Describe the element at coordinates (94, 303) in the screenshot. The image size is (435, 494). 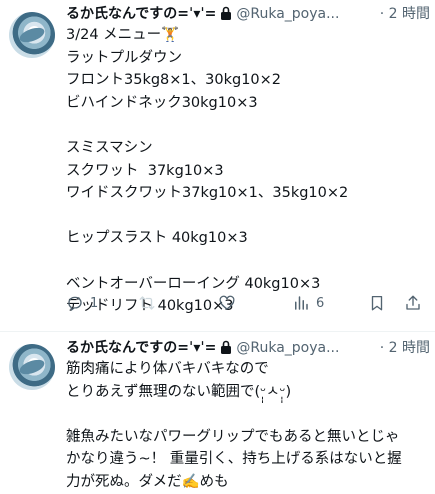
I see `reply-count: 1` at that location.